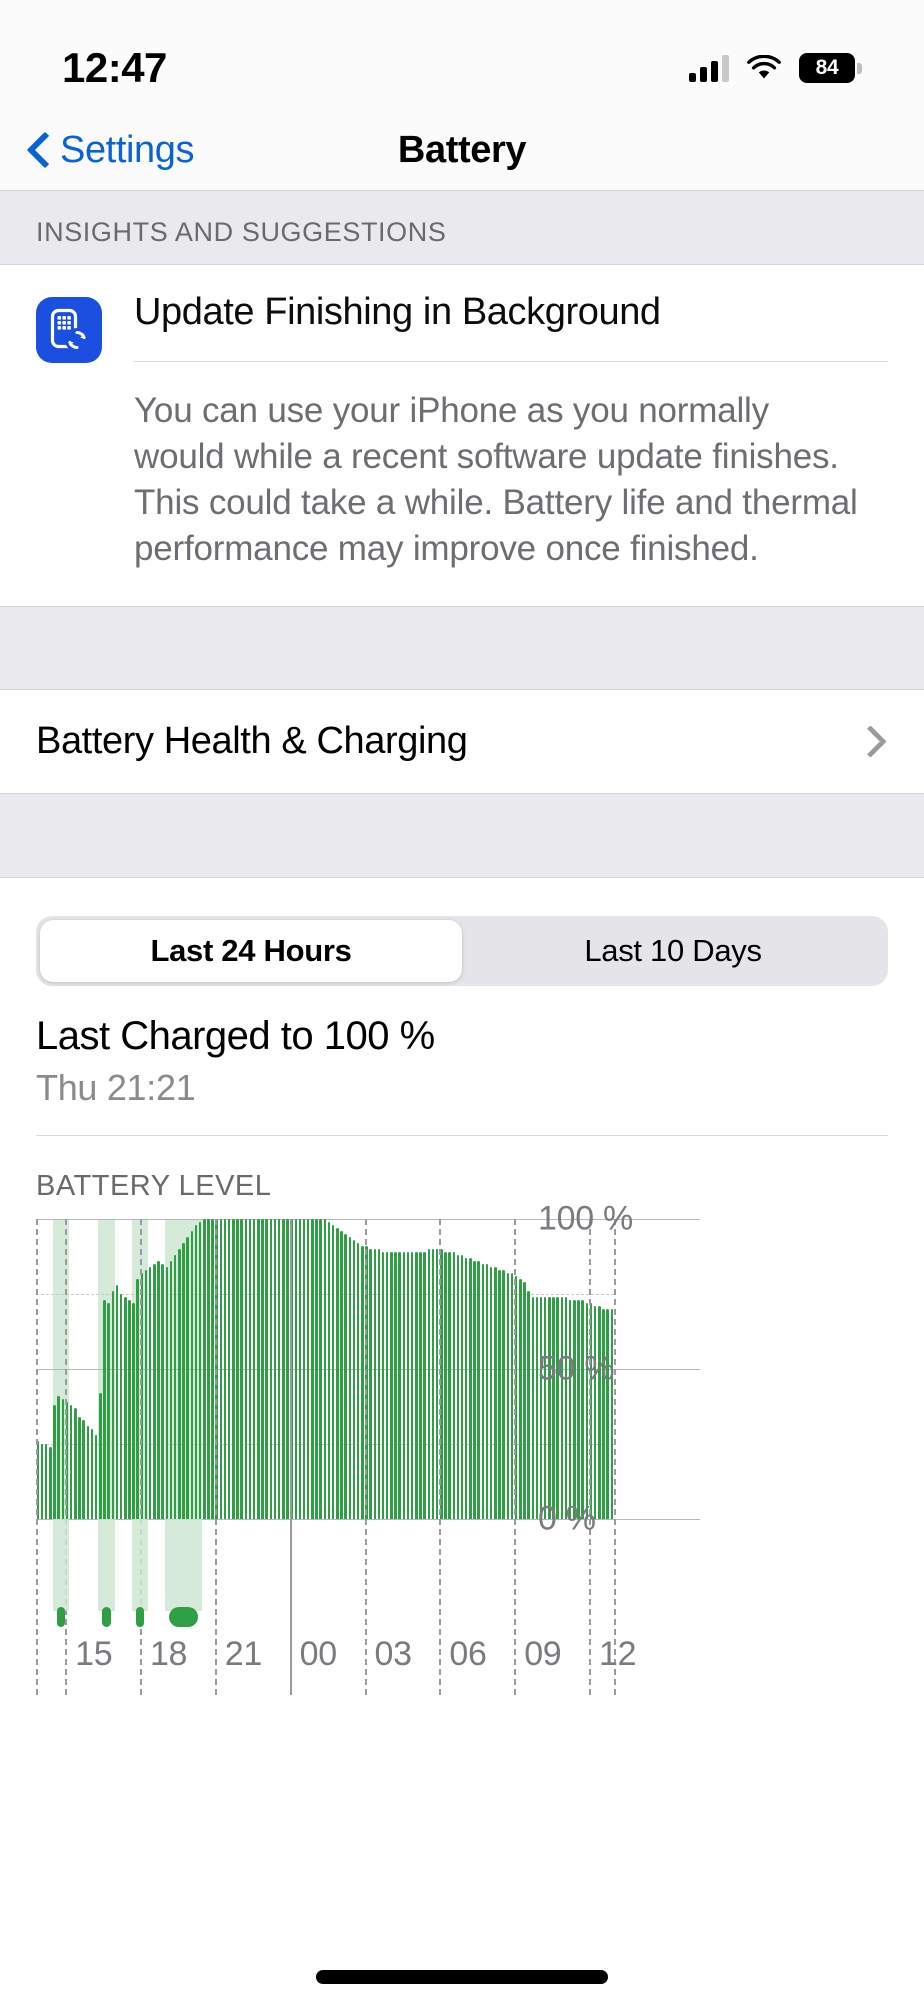 The height and width of the screenshot is (2000, 924). Describe the element at coordinates (235, 1036) in the screenshot. I see `last-charged-title: Last Charged to 100 %` at that location.